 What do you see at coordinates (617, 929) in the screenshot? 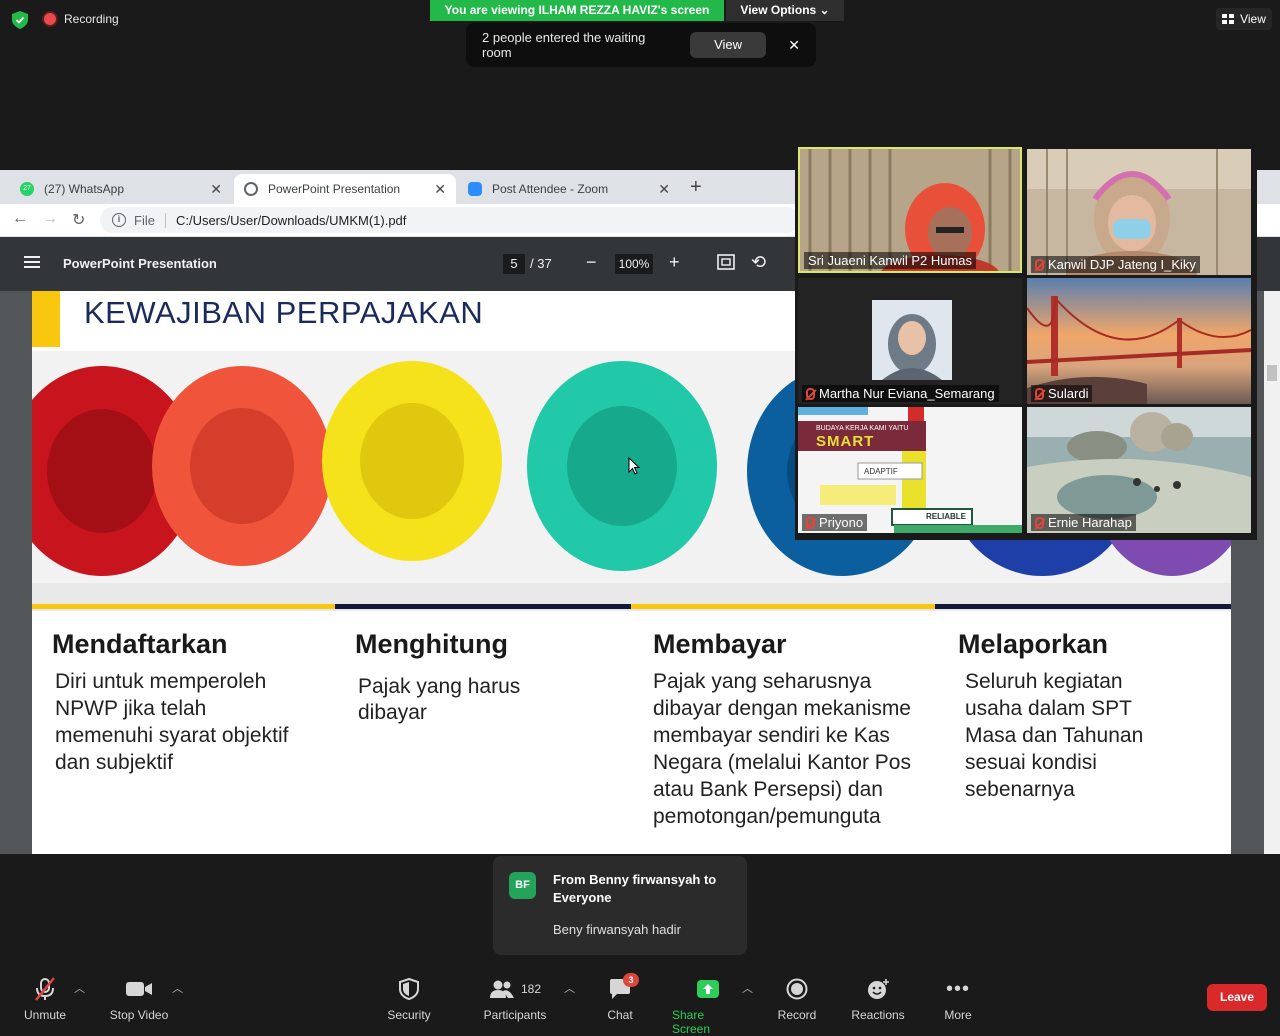
I see `chat-message: Beny firwansyah hadir` at bounding box center [617, 929].